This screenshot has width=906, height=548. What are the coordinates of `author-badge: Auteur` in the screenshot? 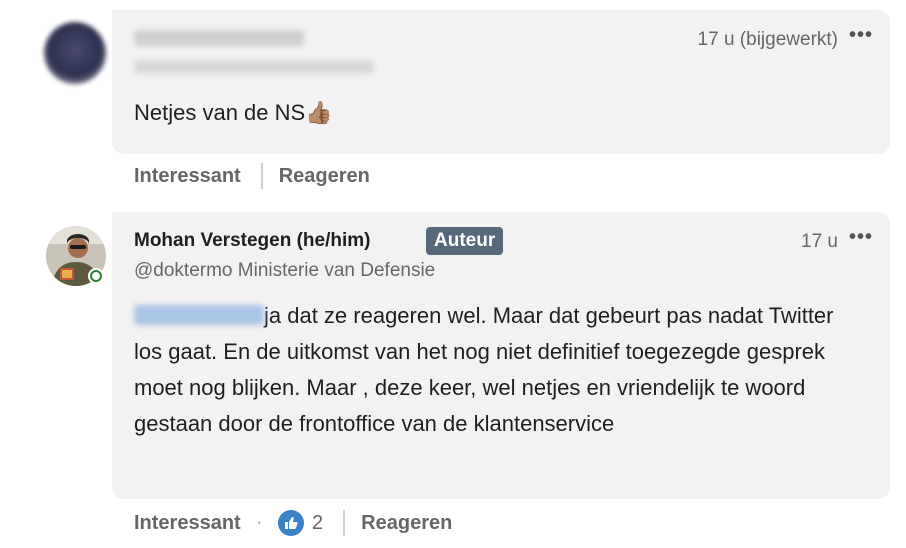 It's located at (465, 241).